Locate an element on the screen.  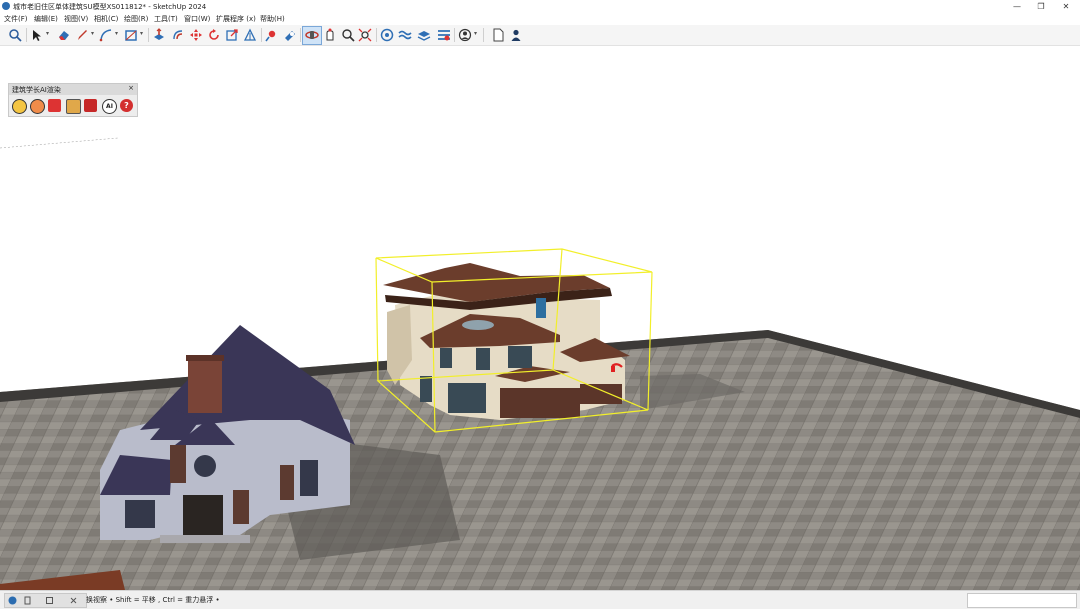
minimize-button: — is located at coordinates (1017, 6).